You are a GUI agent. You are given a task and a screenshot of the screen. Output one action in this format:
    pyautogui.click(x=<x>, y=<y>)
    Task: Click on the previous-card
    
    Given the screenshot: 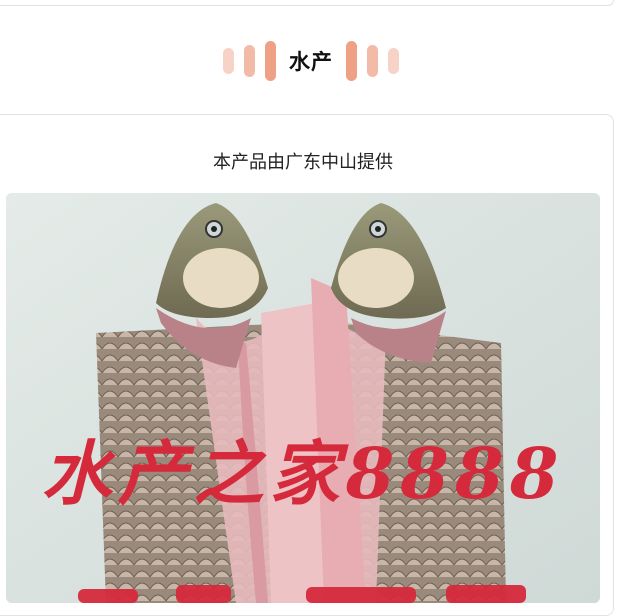 What is the action you would take?
    pyautogui.click(x=307, y=3)
    